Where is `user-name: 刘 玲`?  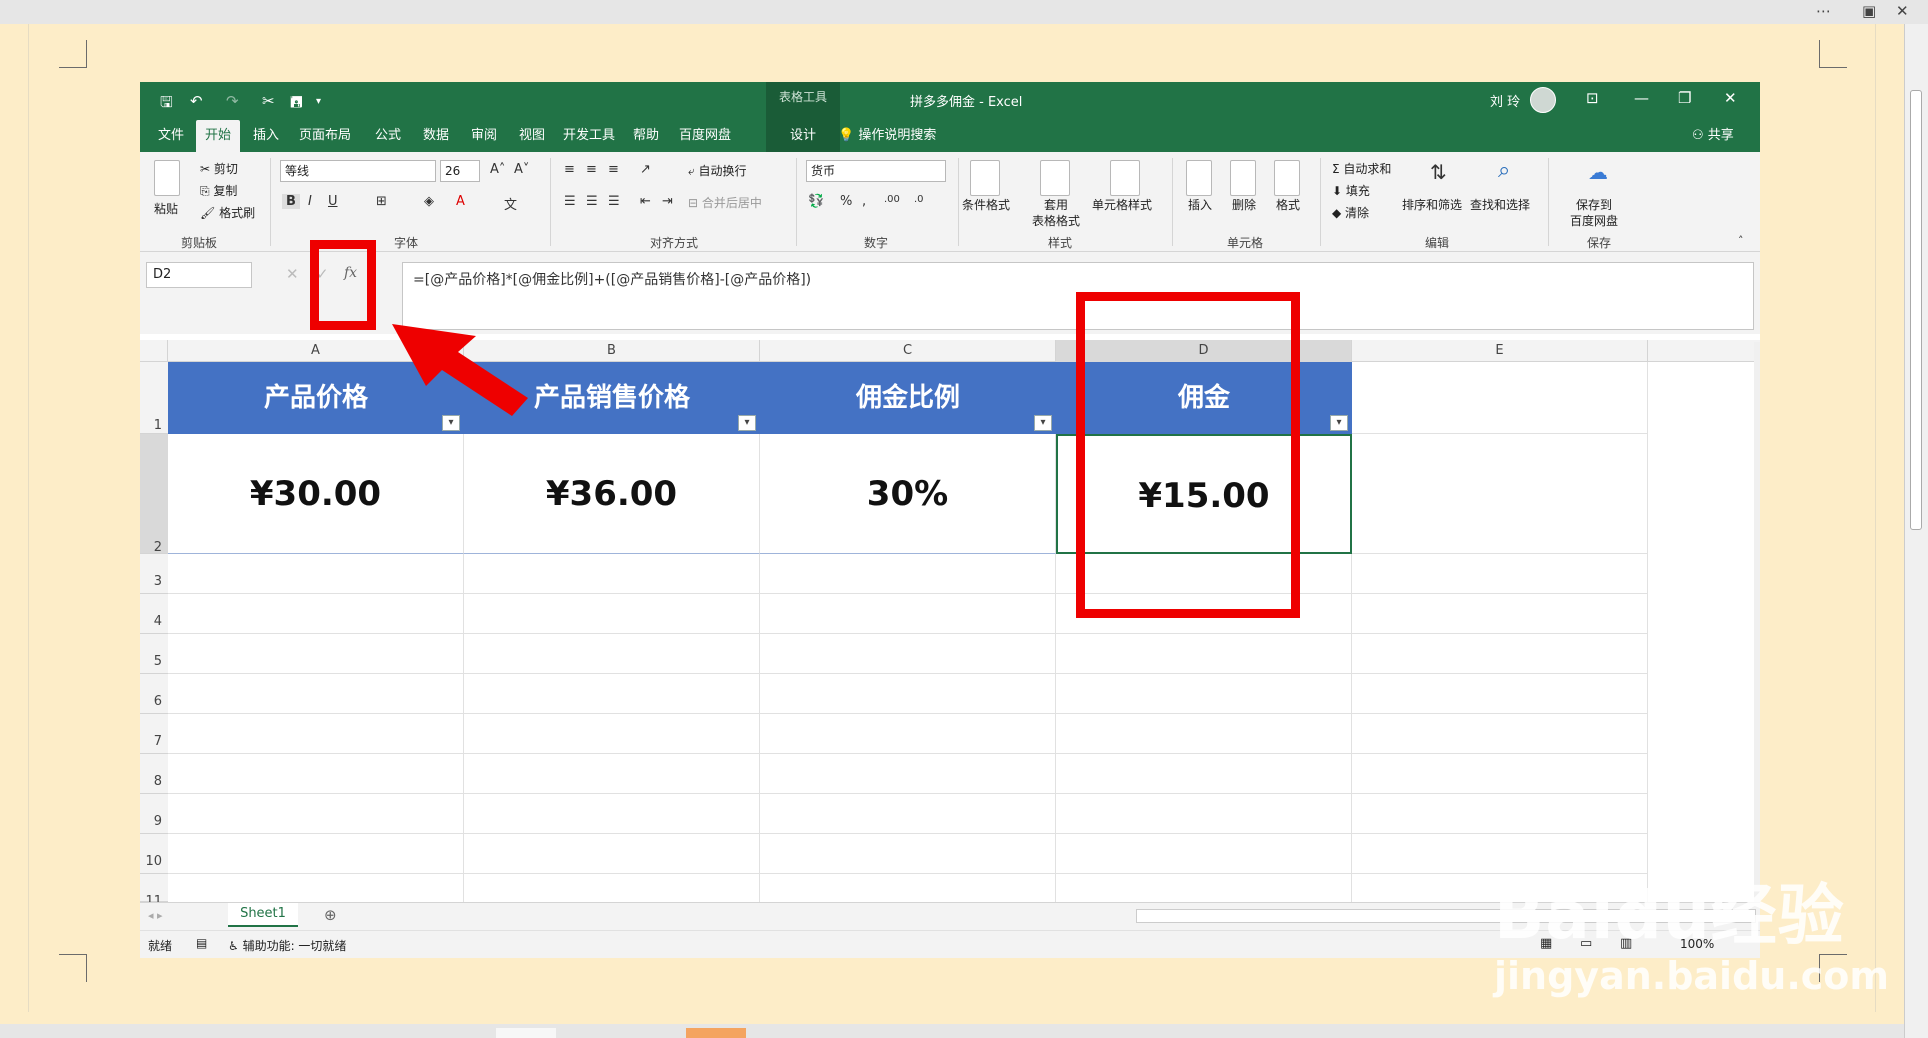
user-name: 刘 玲 is located at coordinates (1505, 100).